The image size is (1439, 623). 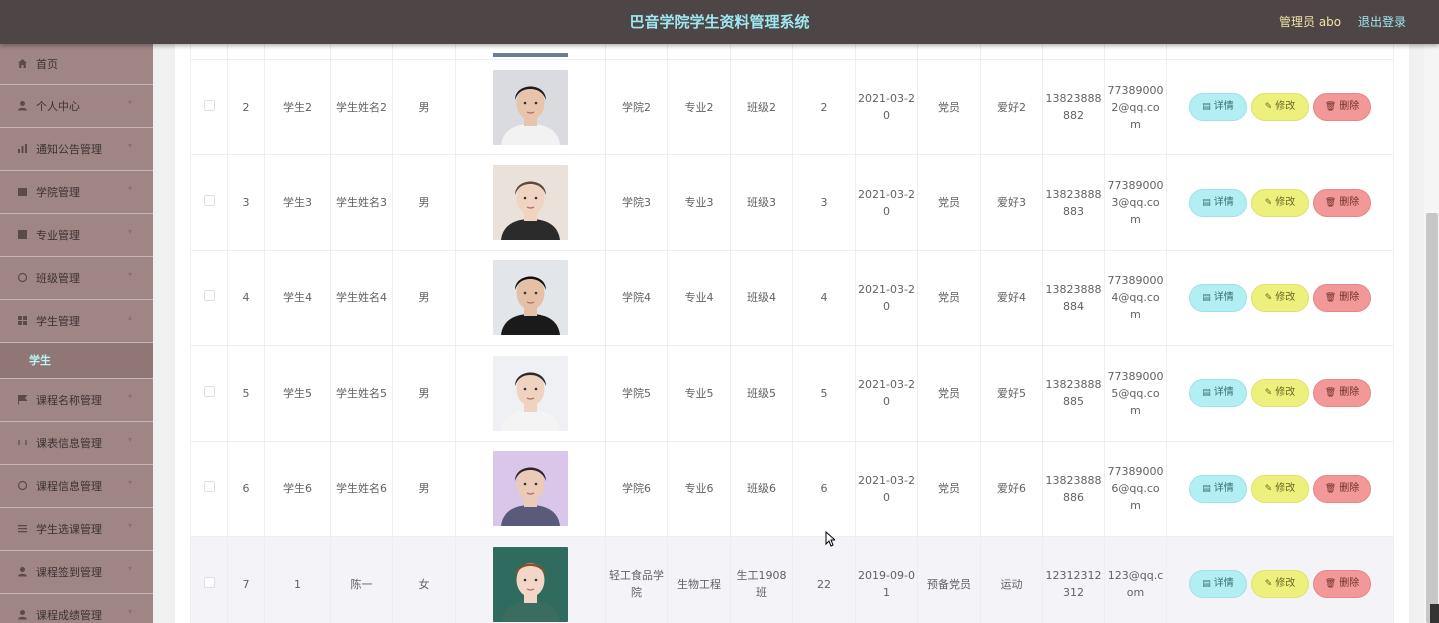 What do you see at coordinates (246, 579) in the screenshot?
I see `cell-id: 7` at bounding box center [246, 579].